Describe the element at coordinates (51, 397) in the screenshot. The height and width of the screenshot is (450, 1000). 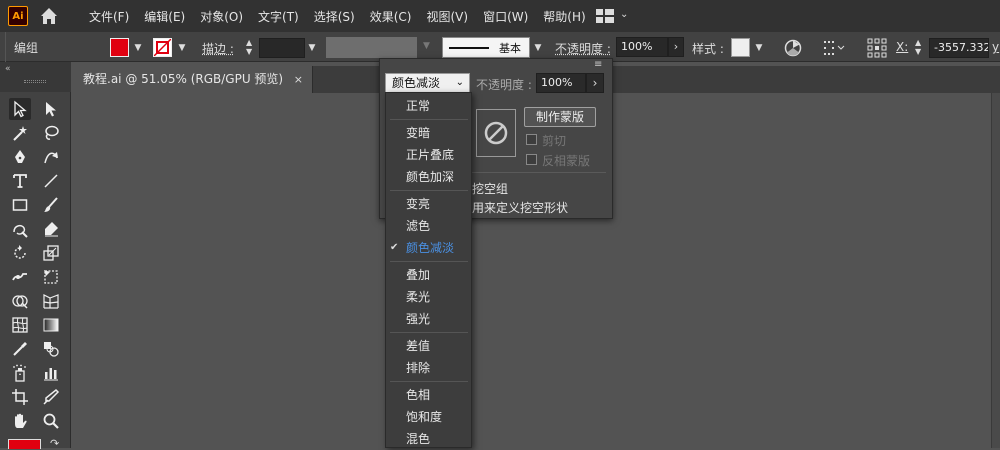
I see `slice-tool-icon` at that location.